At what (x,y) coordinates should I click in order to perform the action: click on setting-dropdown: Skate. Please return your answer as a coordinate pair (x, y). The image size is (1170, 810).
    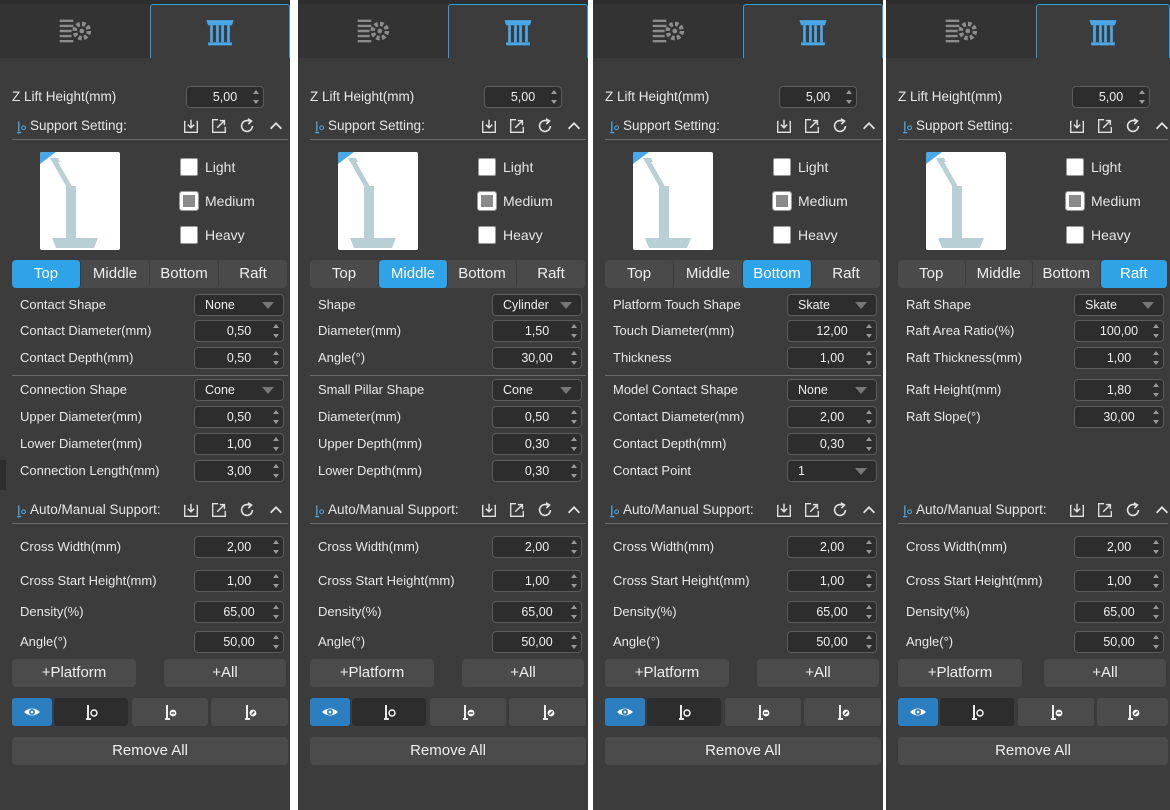
    Looking at the image, I should click on (1119, 305).